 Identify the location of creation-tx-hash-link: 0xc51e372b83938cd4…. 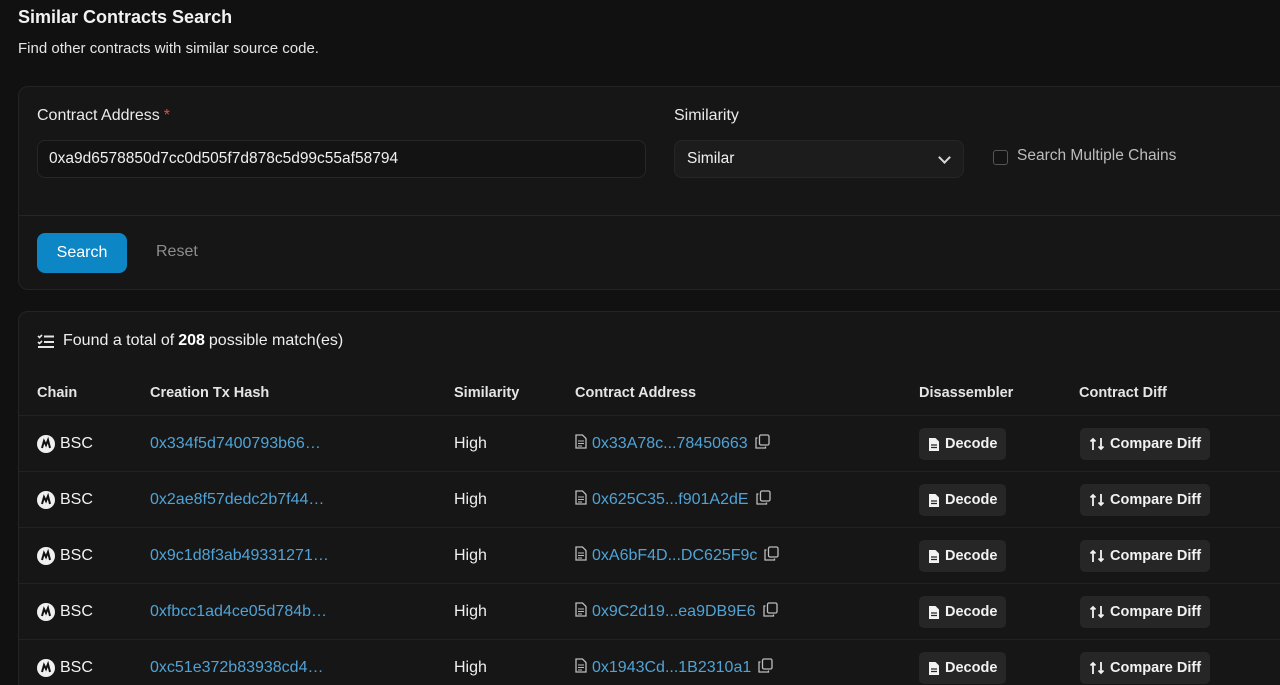
(236, 662).